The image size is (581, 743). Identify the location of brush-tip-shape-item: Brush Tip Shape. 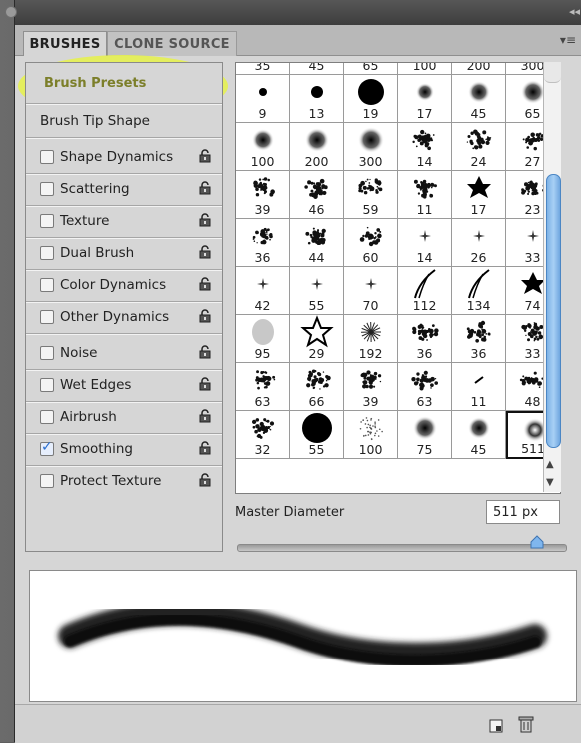
(124, 121).